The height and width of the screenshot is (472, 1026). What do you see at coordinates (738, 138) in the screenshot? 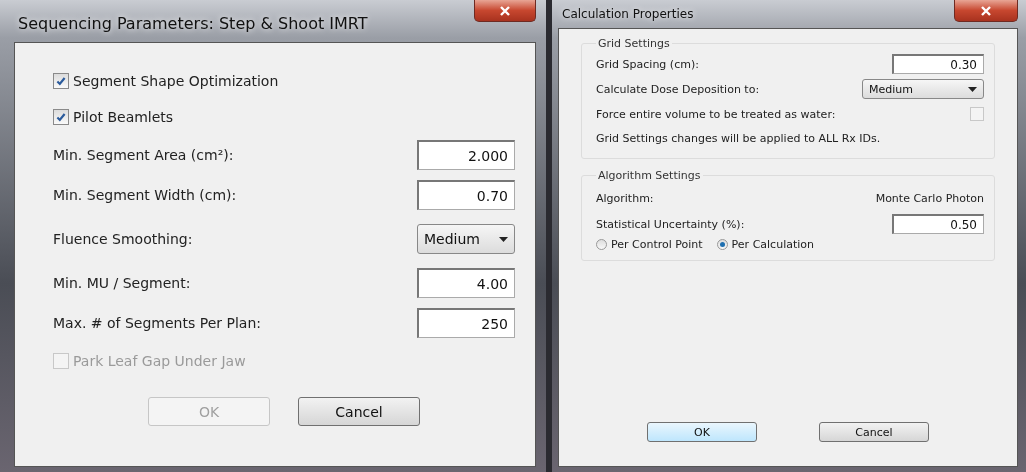
I see `note-text: Grid Settings changes will be applied to ALL Rx IDs.` at bounding box center [738, 138].